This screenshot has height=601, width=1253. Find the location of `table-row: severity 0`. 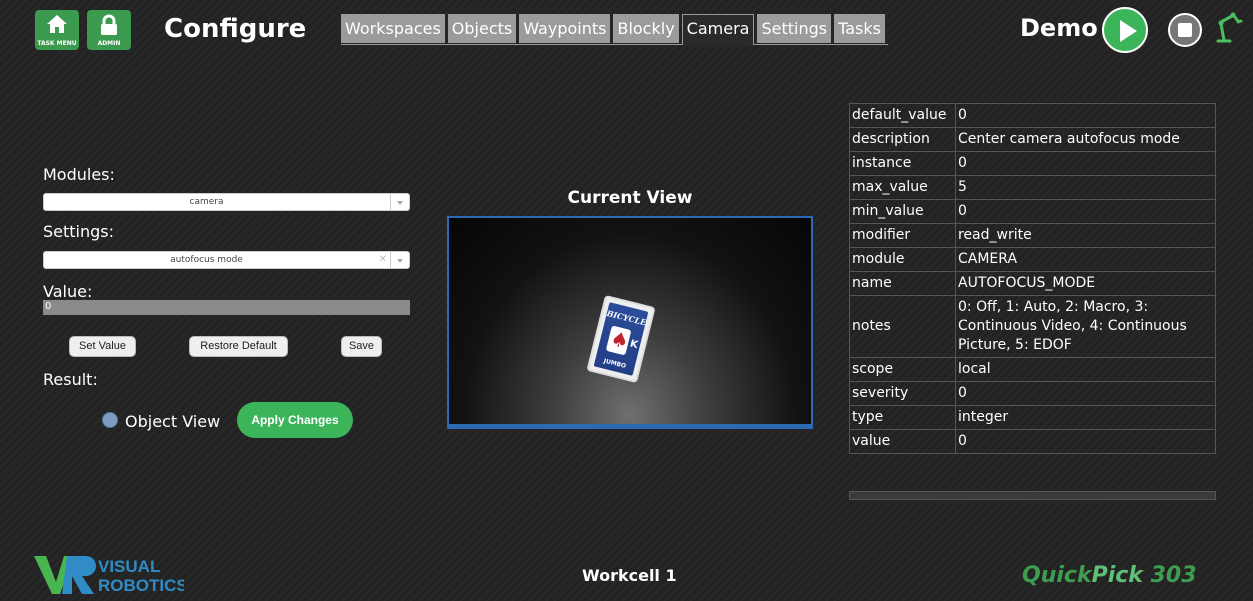

table-row: severity 0 is located at coordinates (1032, 393).